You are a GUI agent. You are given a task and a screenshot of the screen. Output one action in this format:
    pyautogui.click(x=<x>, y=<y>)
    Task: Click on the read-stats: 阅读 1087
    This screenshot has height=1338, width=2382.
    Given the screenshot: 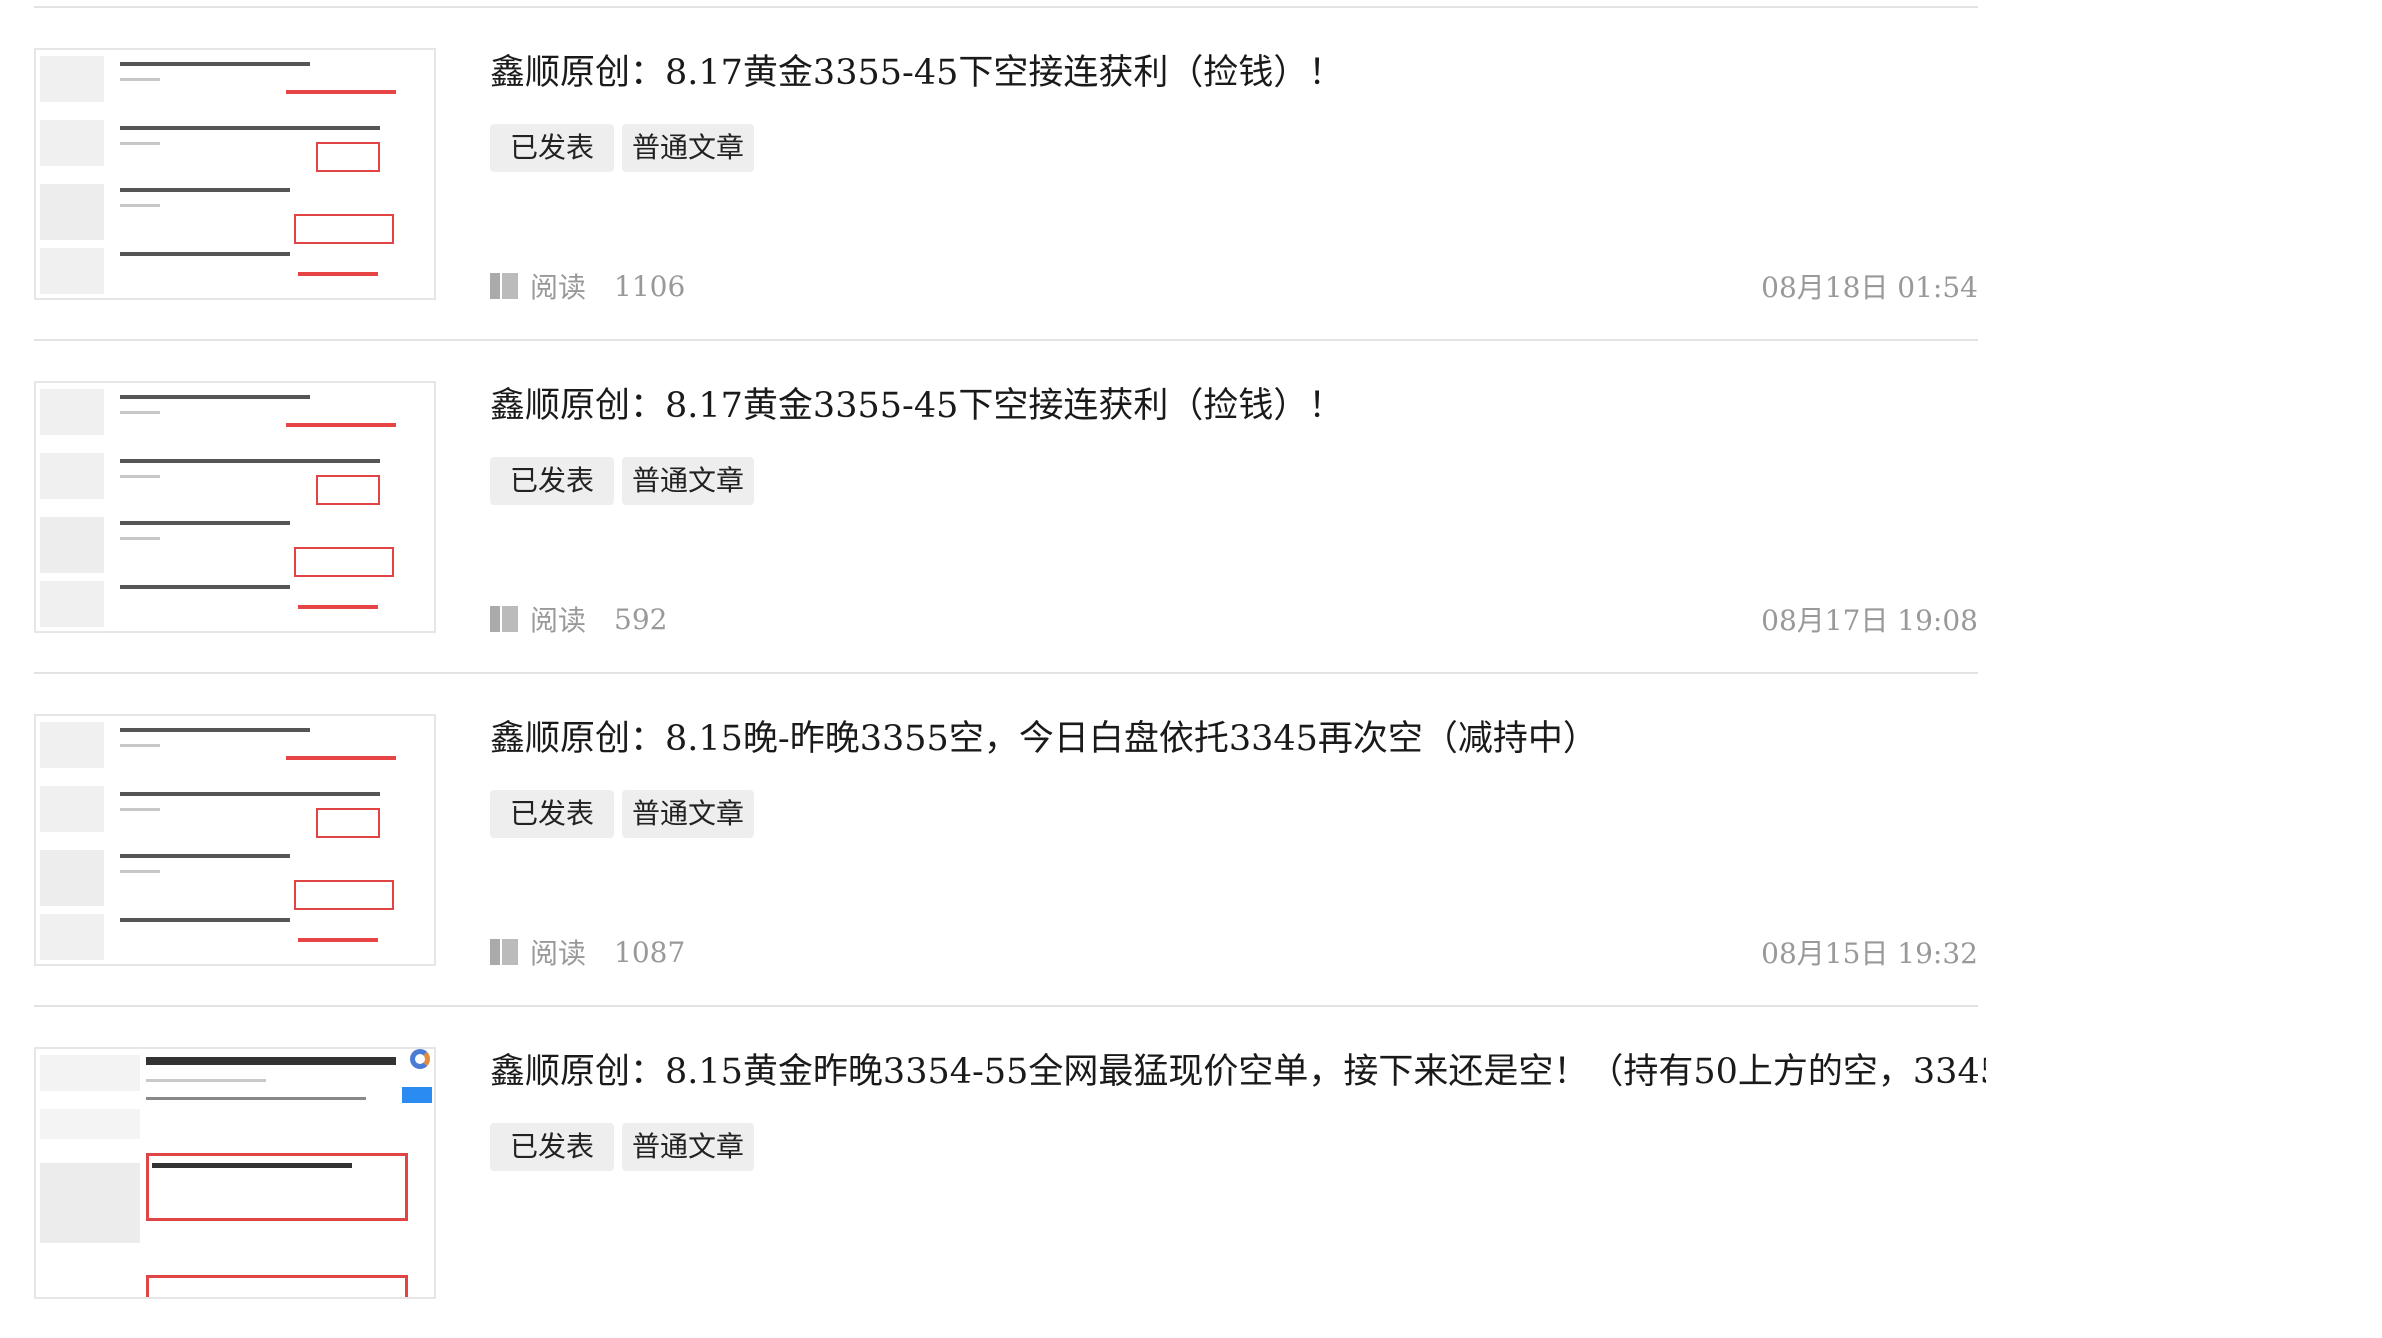 What is the action you would take?
    pyautogui.click(x=587, y=952)
    